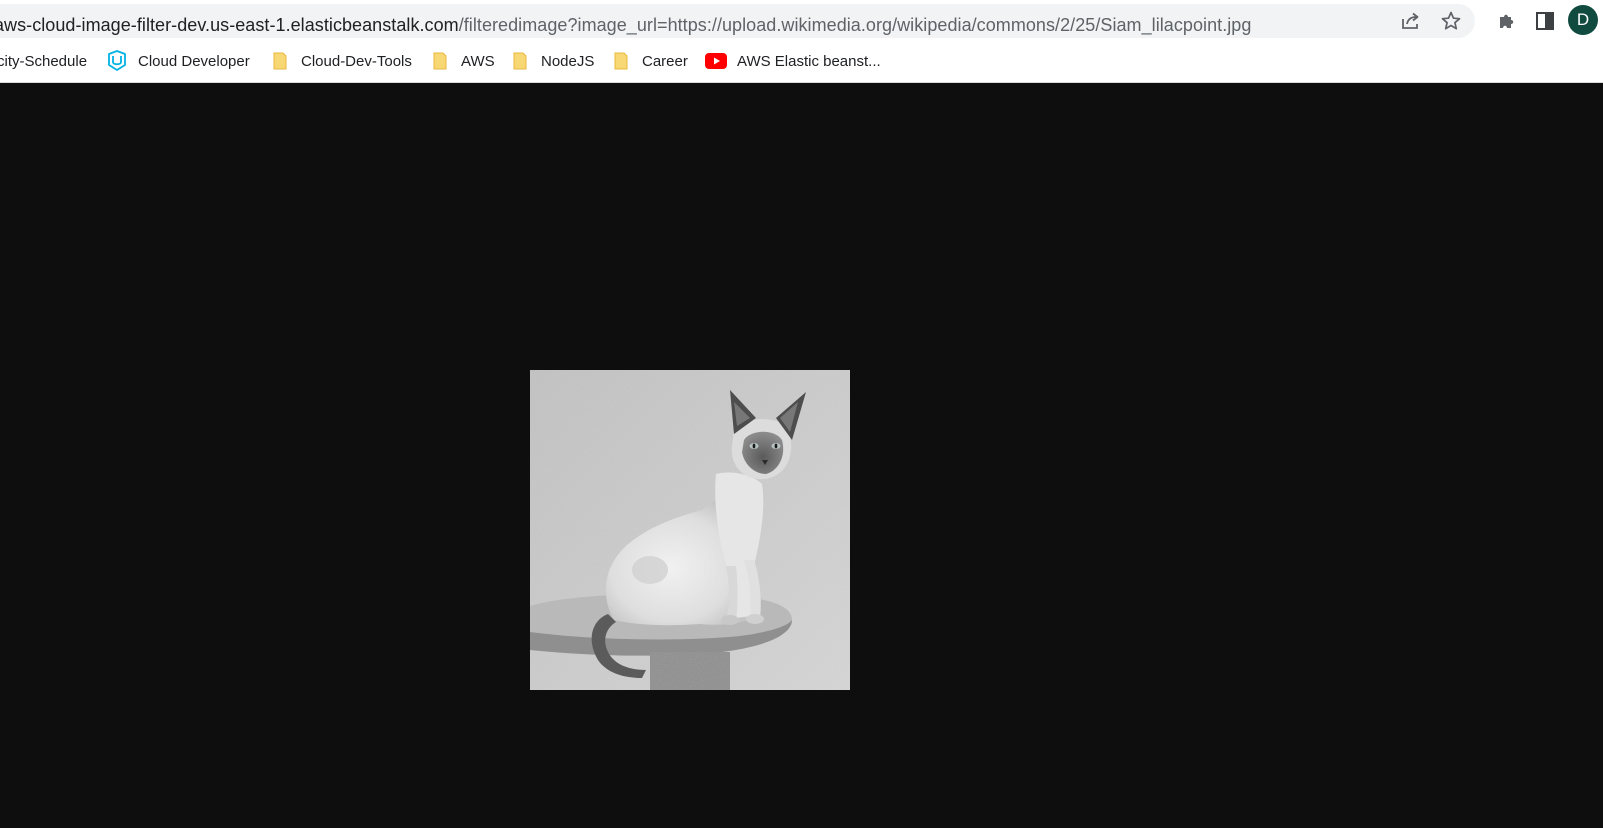  Describe the element at coordinates (1411, 21) in the screenshot. I see `share-icon` at that location.